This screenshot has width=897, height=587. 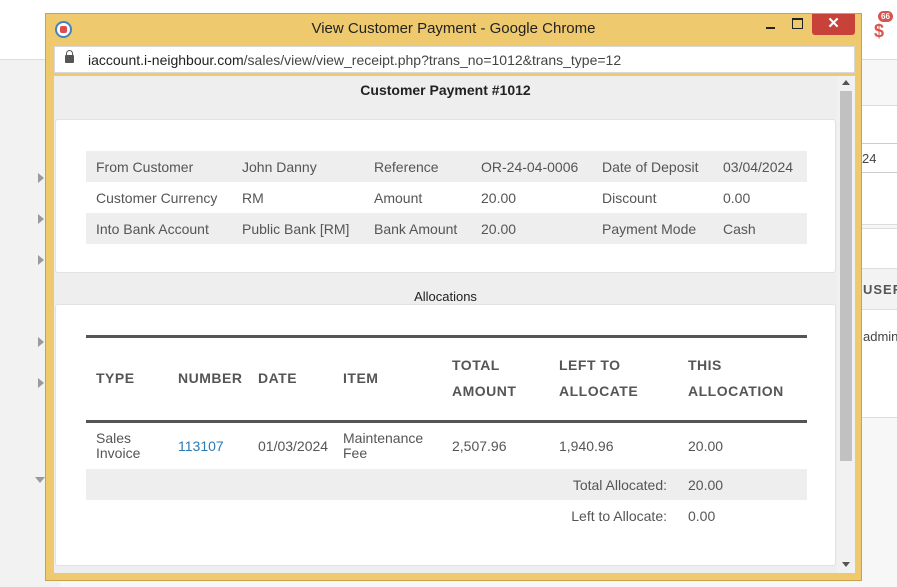 I want to click on label-reference: Reference, so click(x=417, y=166).